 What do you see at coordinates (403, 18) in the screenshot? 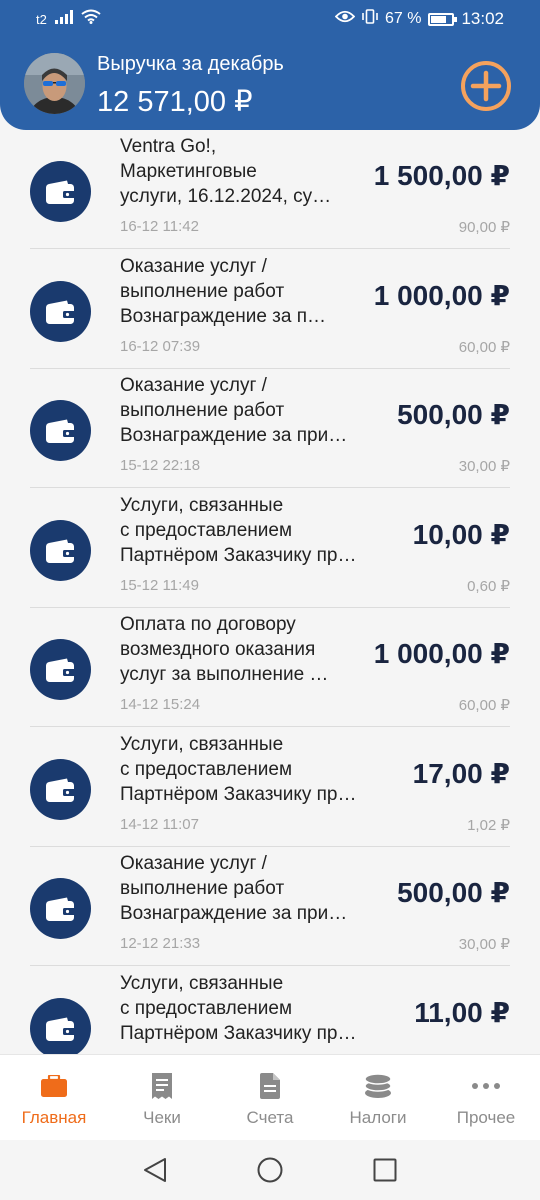
I see `battery-percent: 67 %` at bounding box center [403, 18].